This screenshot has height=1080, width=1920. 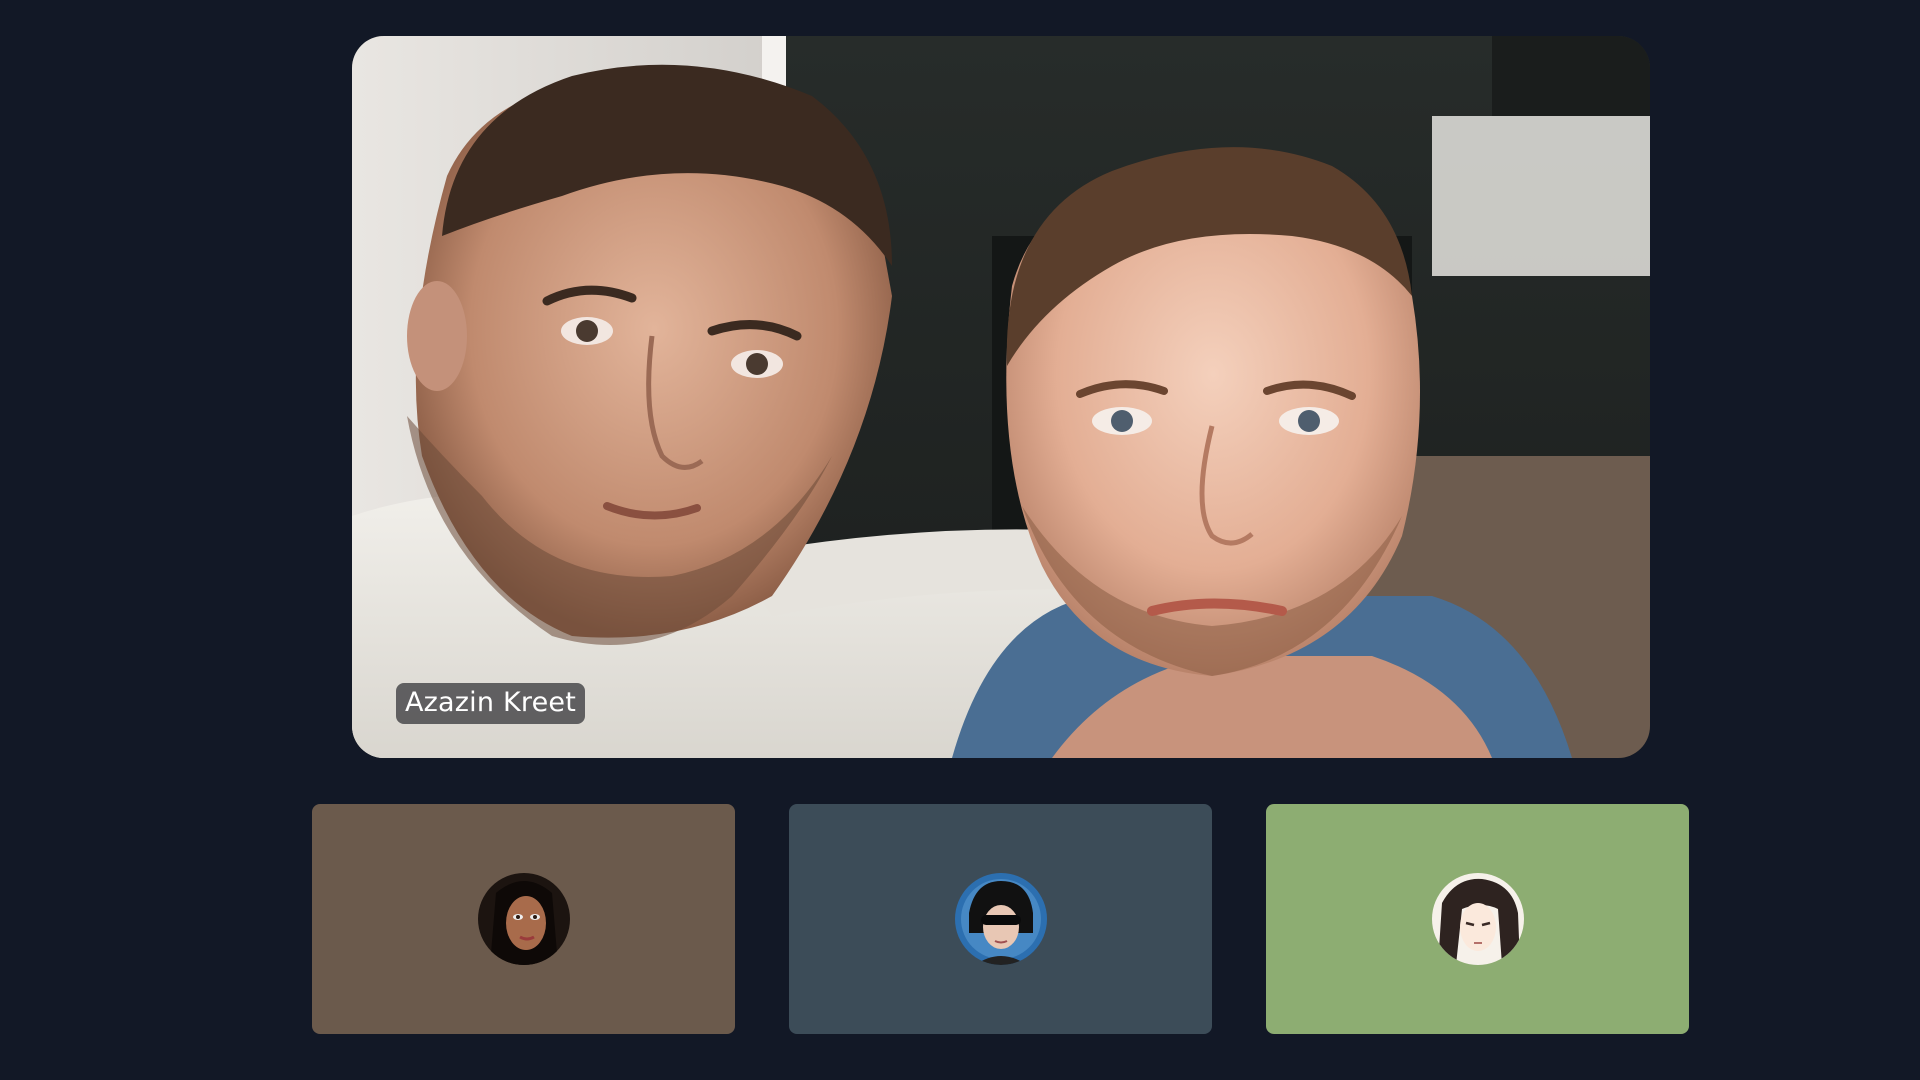 What do you see at coordinates (490, 703) in the screenshot?
I see `participant-name-tag: Azazin Kreet` at bounding box center [490, 703].